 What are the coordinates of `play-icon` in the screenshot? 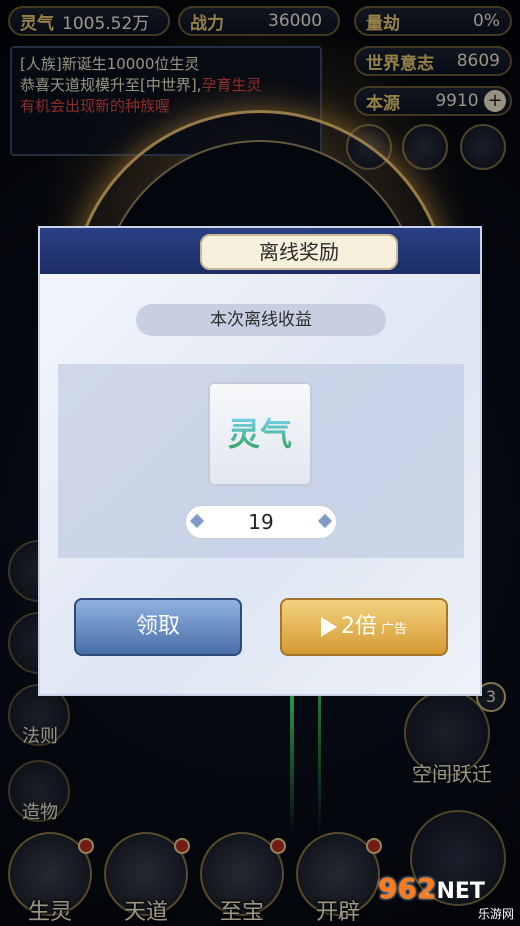 It's located at (328, 627).